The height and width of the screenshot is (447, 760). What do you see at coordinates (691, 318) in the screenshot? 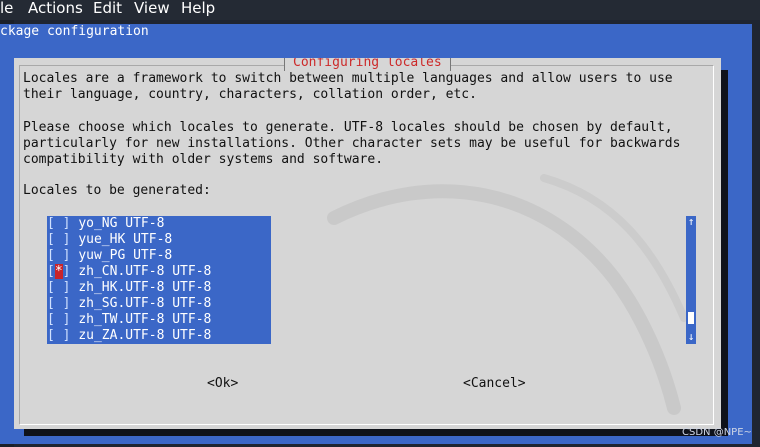
I see `scroll-thumb` at bounding box center [691, 318].